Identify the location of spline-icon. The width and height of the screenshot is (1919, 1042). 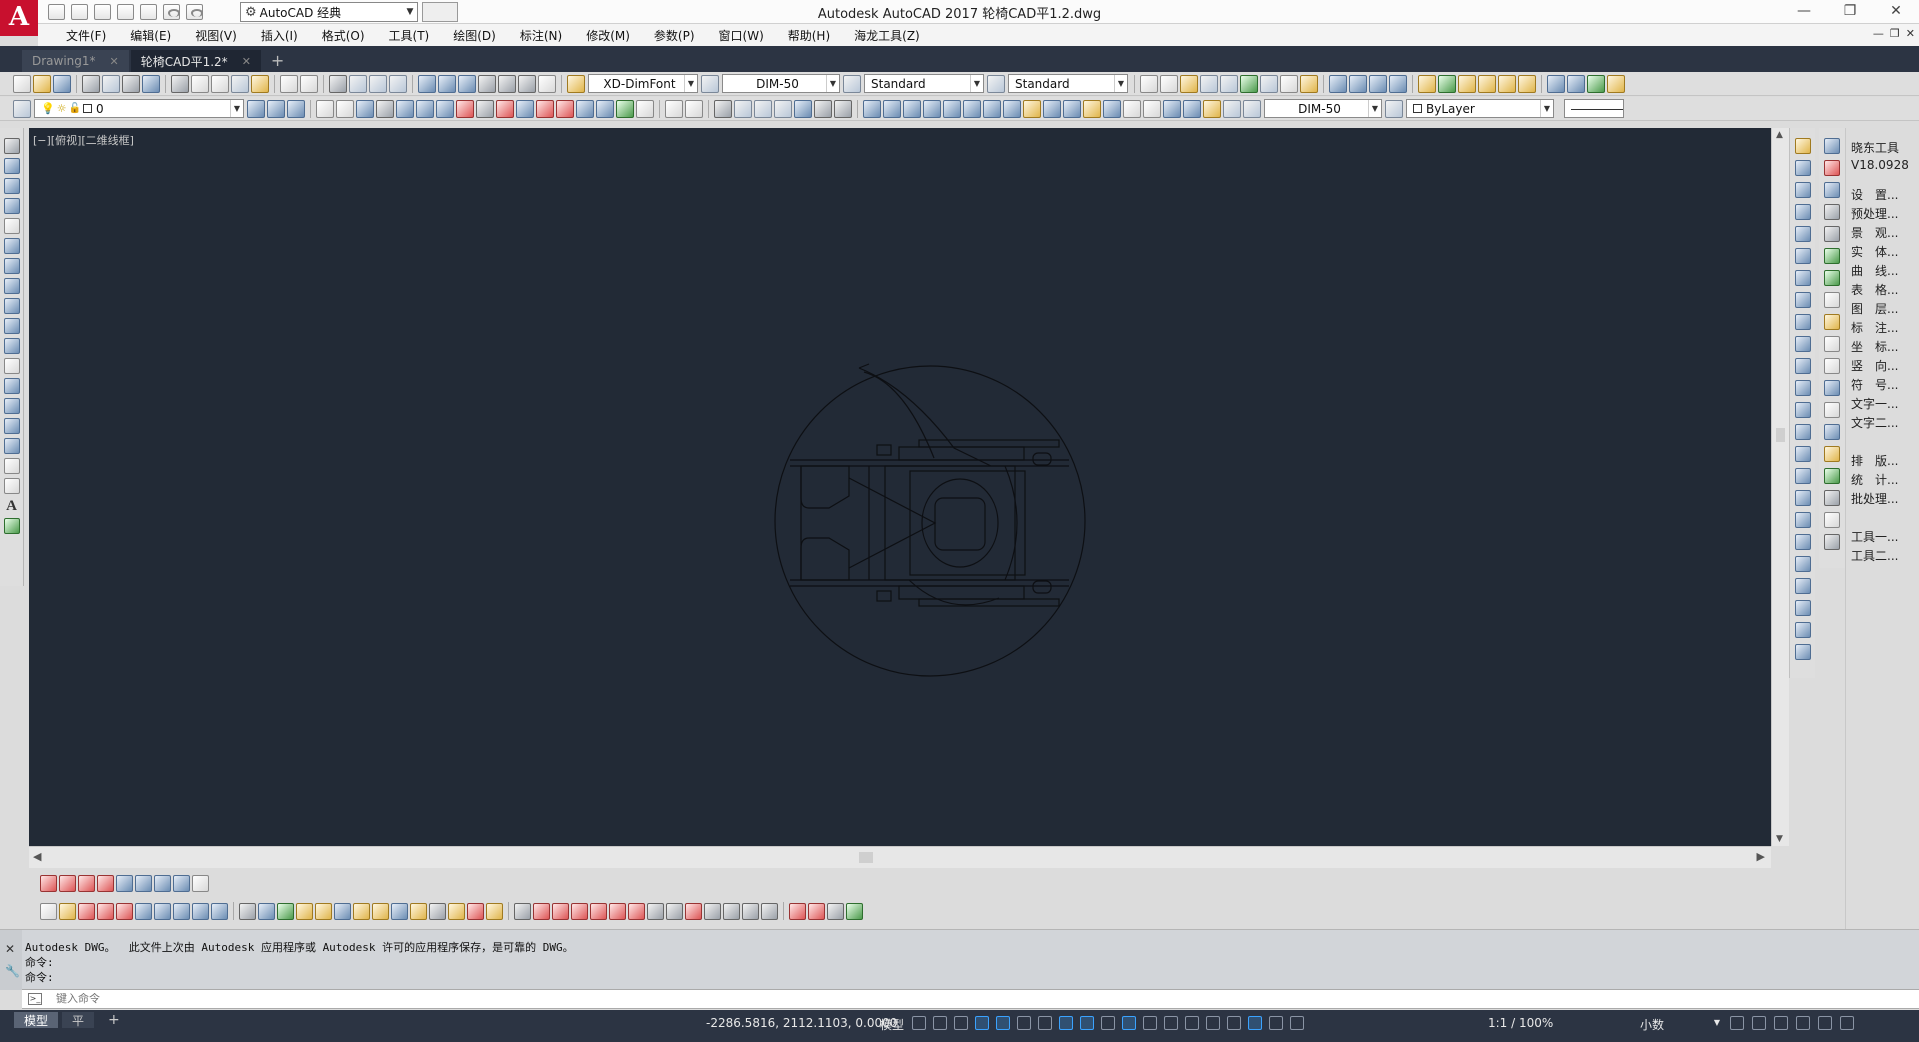
(11, 306).